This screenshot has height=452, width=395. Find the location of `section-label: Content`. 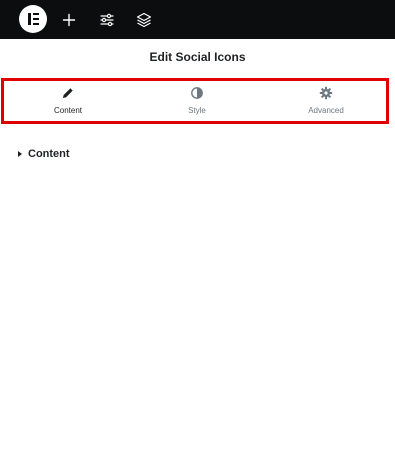

section-label: Content is located at coordinates (49, 154).